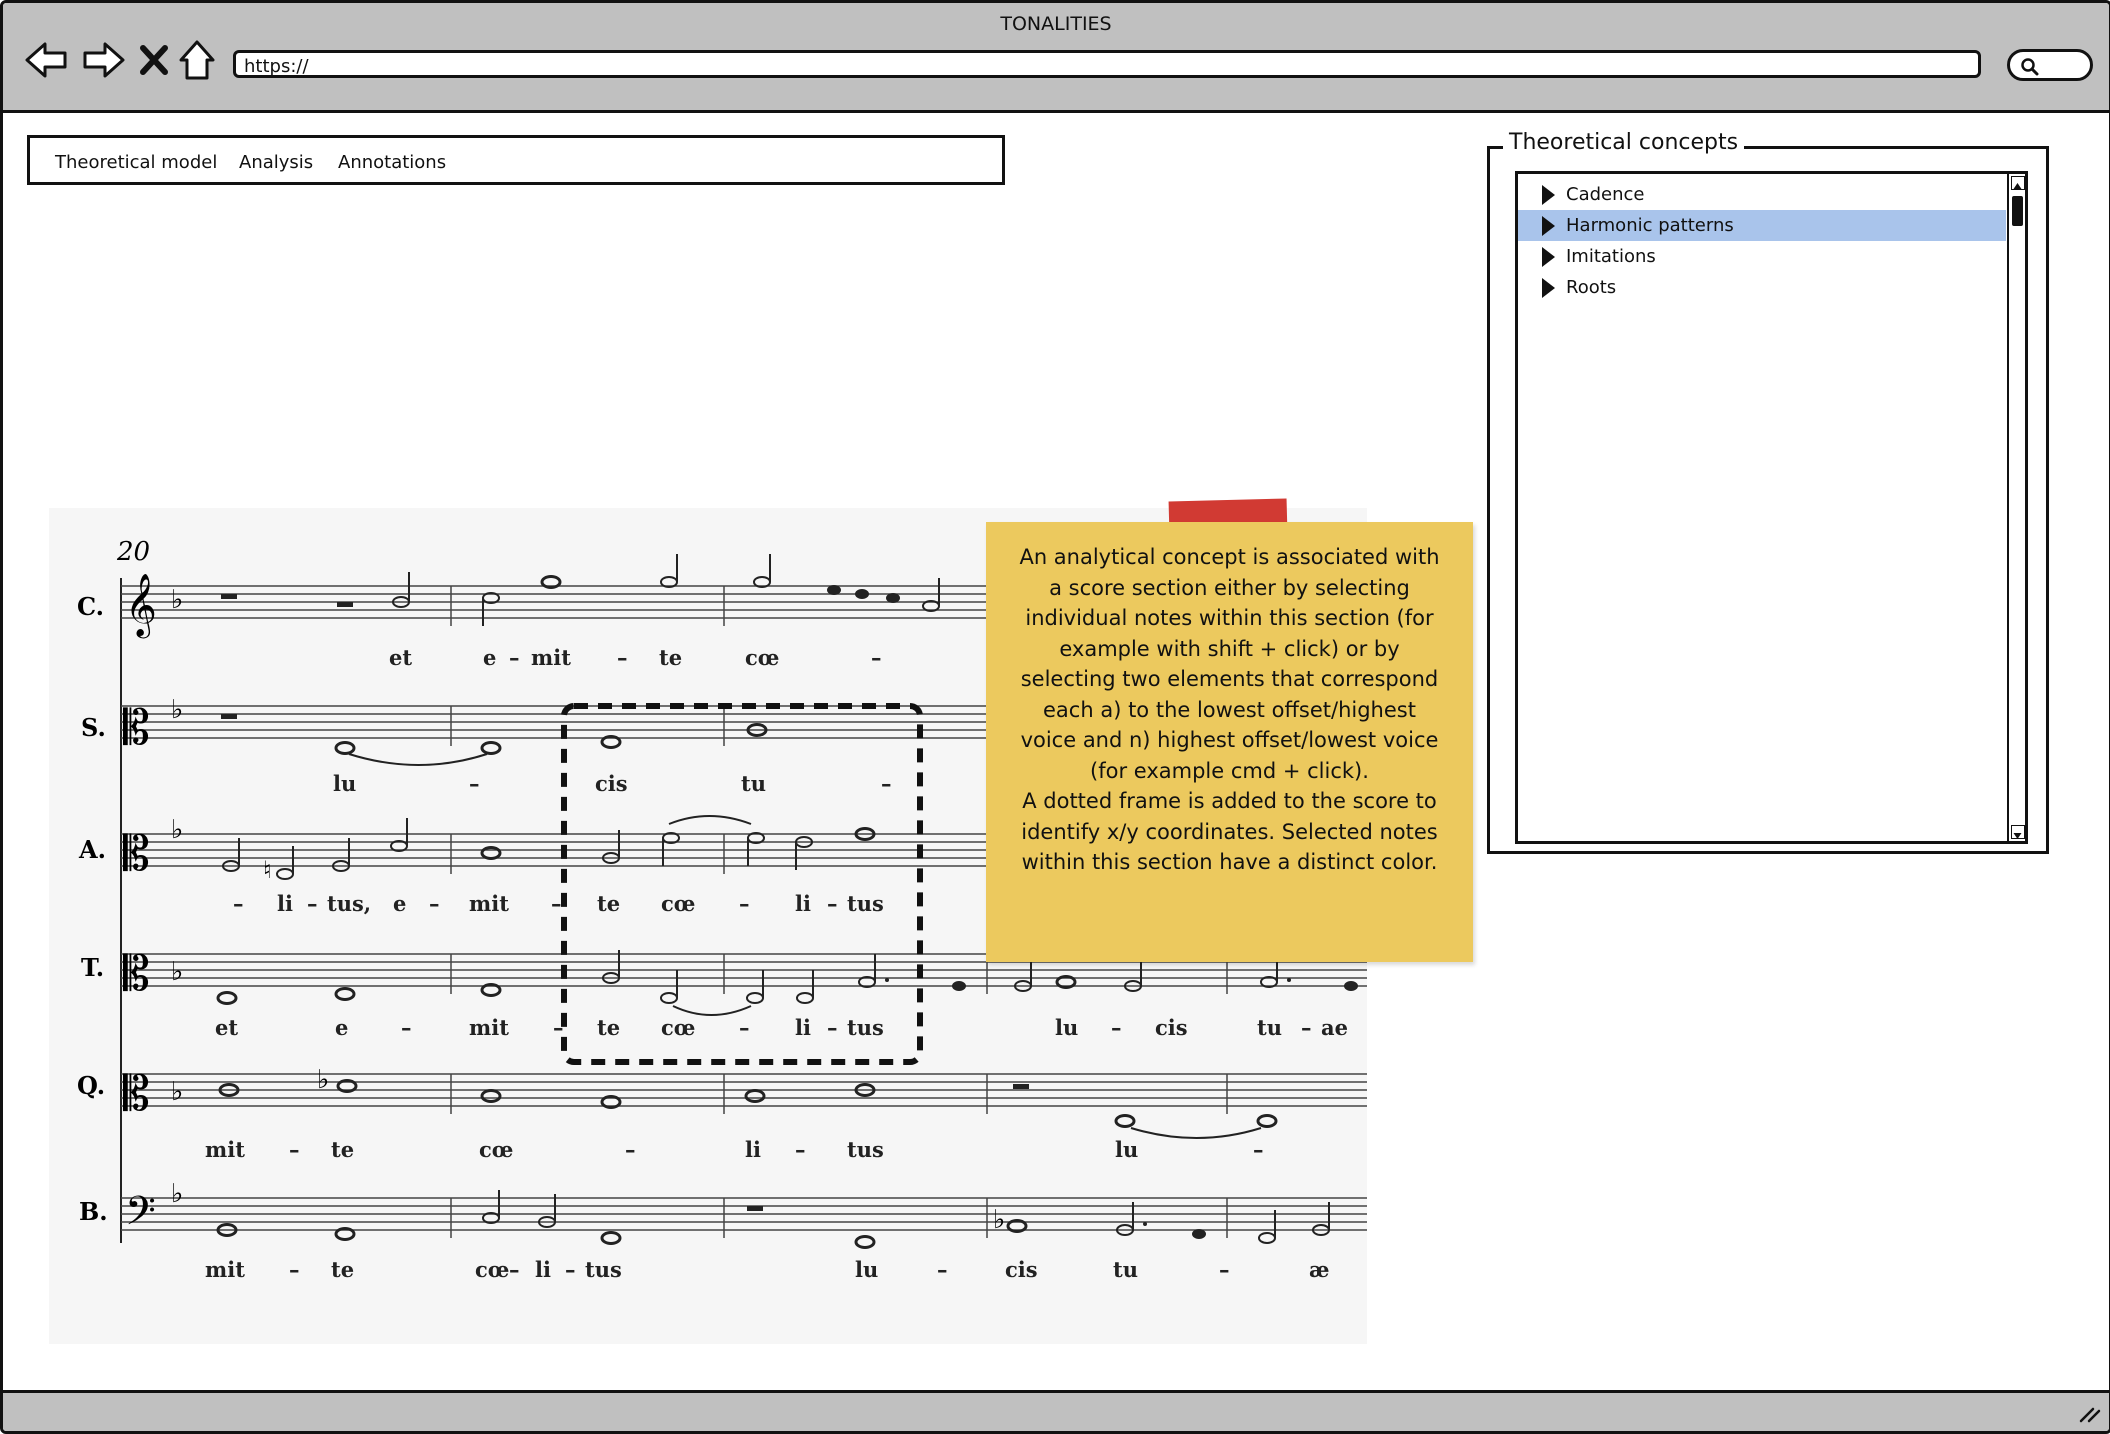  What do you see at coordinates (136, 974) in the screenshot?
I see `alto-clef-icon: 𝄡` at bounding box center [136, 974].